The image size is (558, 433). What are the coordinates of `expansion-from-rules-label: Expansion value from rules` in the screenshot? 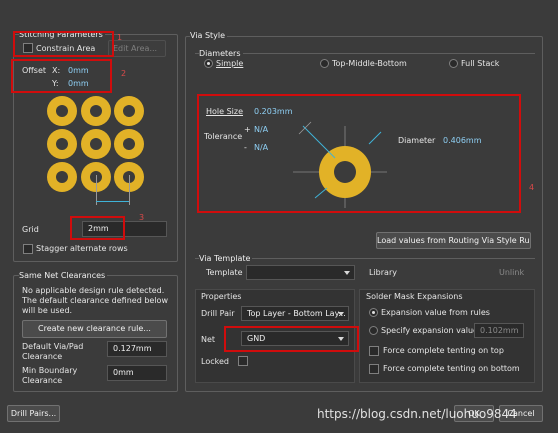 It's located at (435, 312).